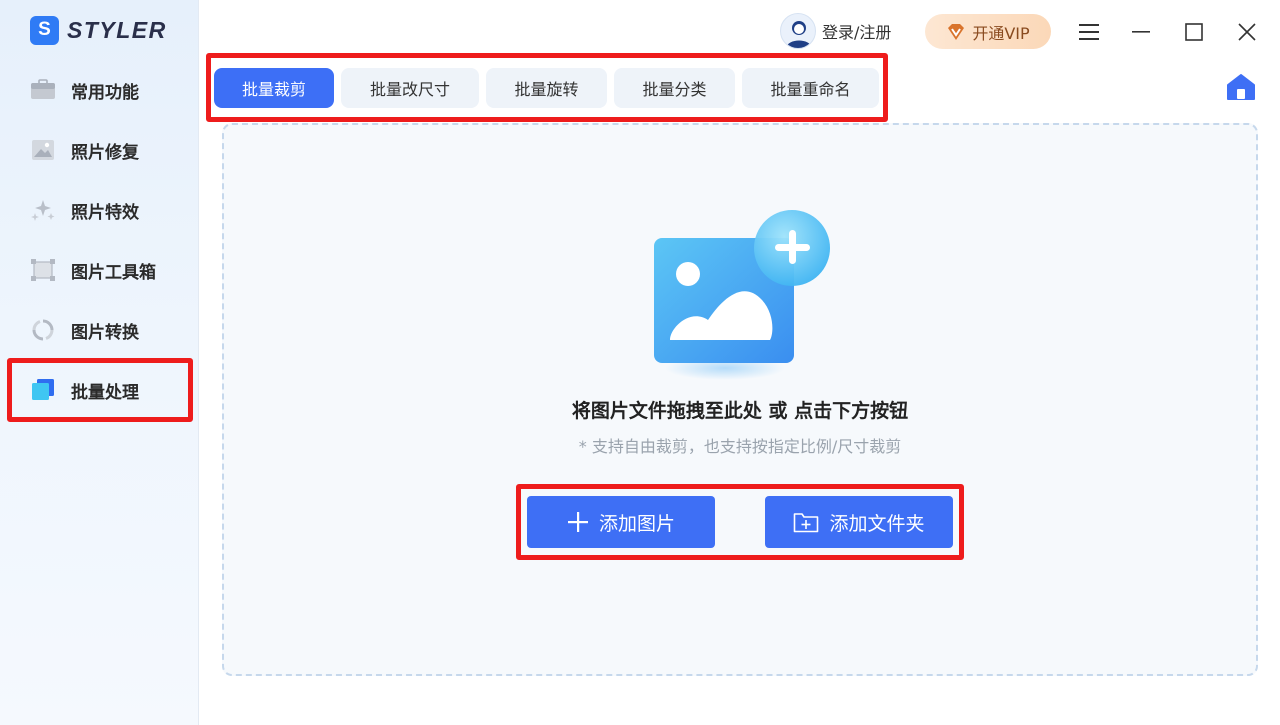  I want to click on sparkle-icon, so click(43, 210).